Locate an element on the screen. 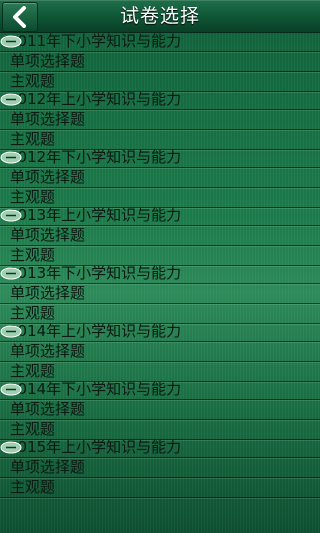 Image resolution: width=320 pixels, height=533 pixels. page-title: 试卷选择 is located at coordinates (159, 16).